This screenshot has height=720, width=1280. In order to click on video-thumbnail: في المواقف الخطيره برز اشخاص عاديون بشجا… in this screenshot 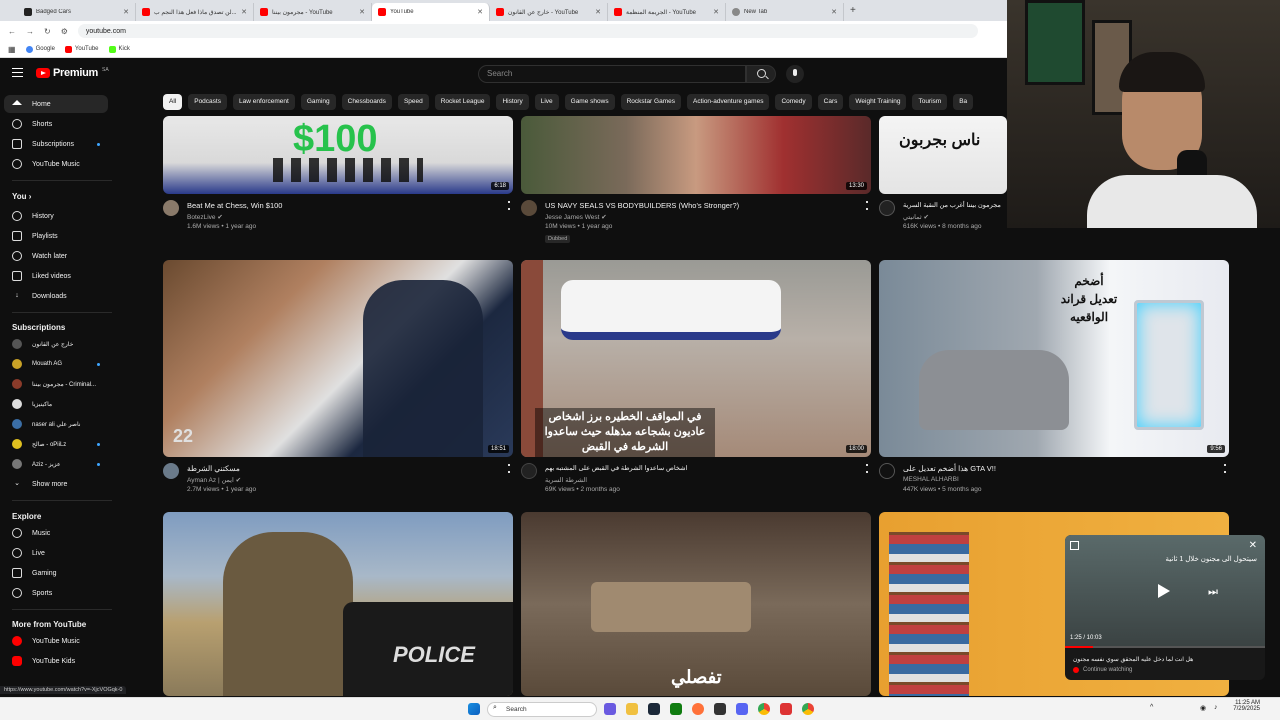, I will do `click(696, 358)`.